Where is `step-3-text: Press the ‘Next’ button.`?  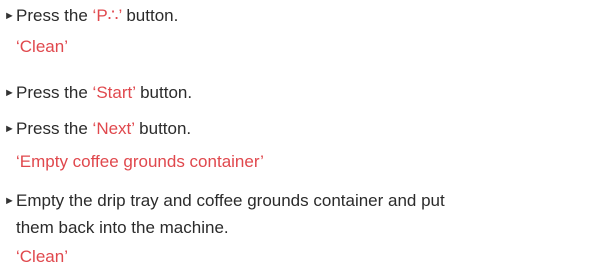 step-3-text: Press the ‘Next’ button. is located at coordinates (103, 129).